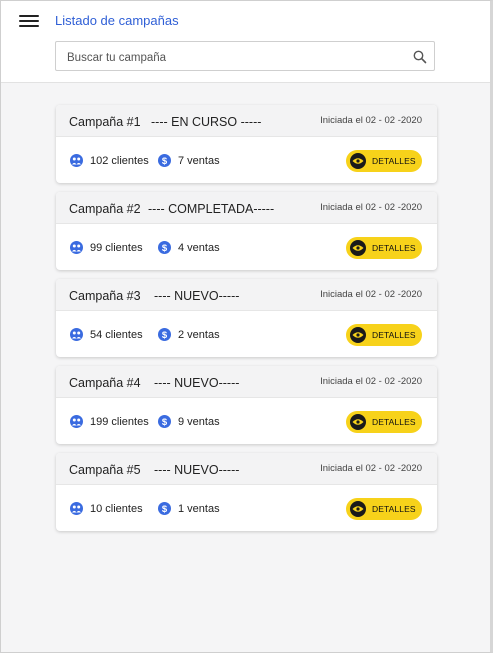  I want to click on card-body: 99 clientes $ 4 ventas DETALLES, so click(246, 247).